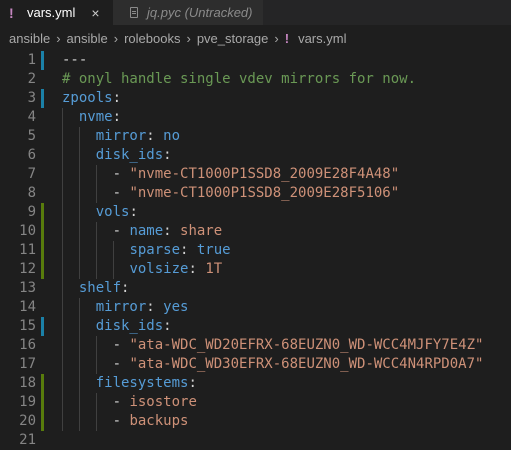 The height and width of the screenshot is (450, 511). I want to click on line-number: 20, so click(27, 421).